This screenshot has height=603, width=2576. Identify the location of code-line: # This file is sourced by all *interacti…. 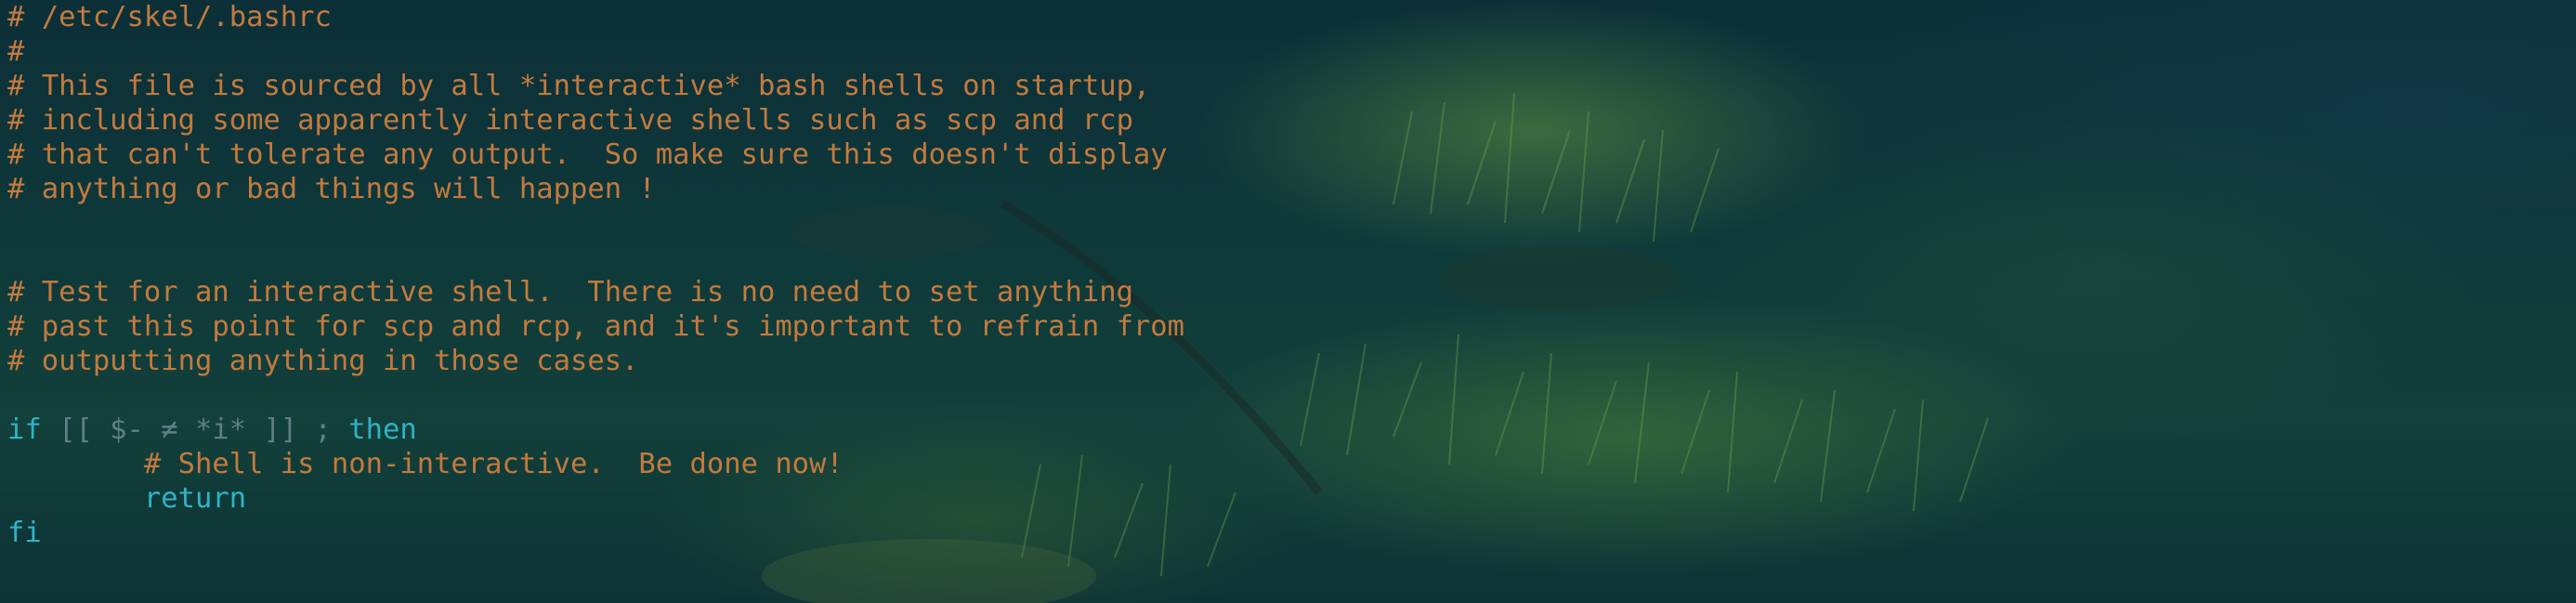
(595, 86).